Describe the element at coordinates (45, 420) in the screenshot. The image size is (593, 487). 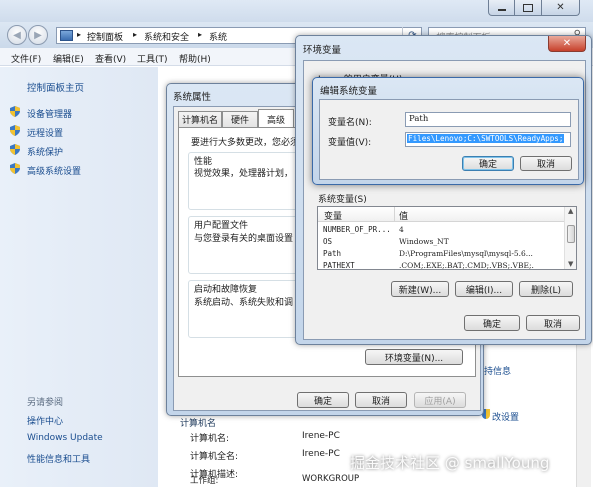
I see `action-center-link: 操作中心` at that location.